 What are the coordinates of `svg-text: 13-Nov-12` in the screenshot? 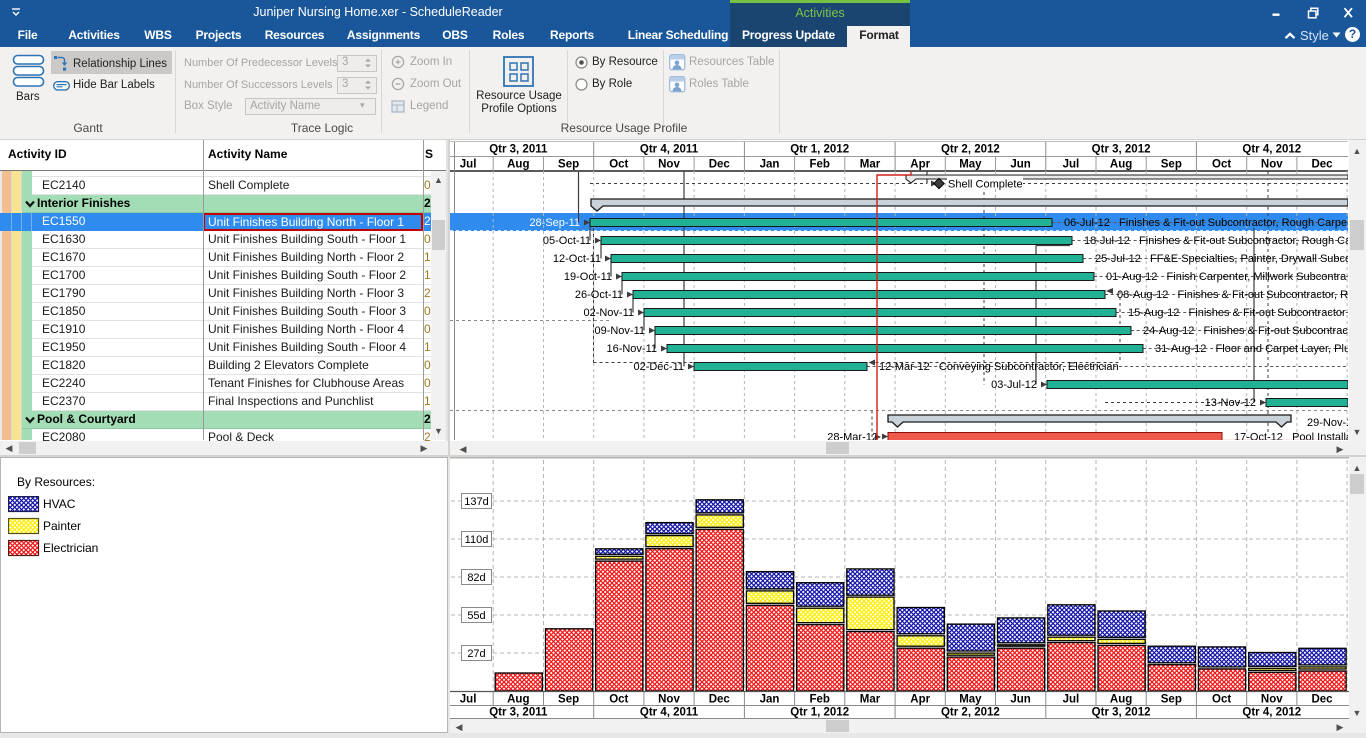 It's located at (1230, 403).